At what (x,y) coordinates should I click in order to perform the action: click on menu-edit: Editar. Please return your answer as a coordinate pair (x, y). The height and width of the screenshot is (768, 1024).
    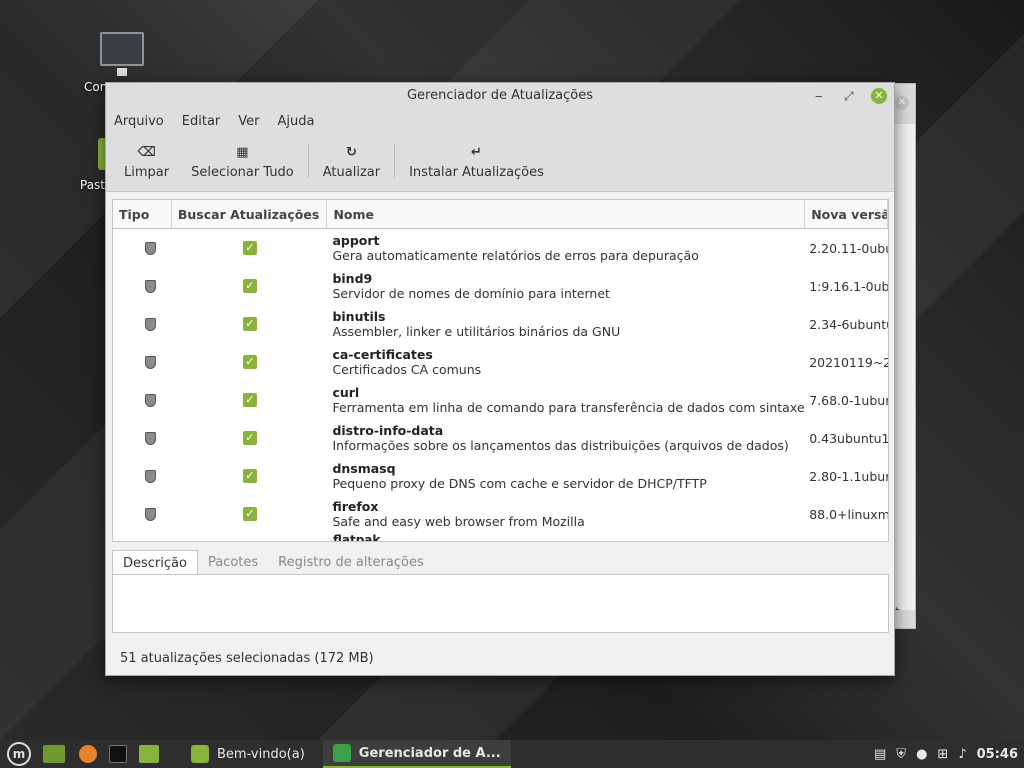
    Looking at the image, I should click on (201, 121).